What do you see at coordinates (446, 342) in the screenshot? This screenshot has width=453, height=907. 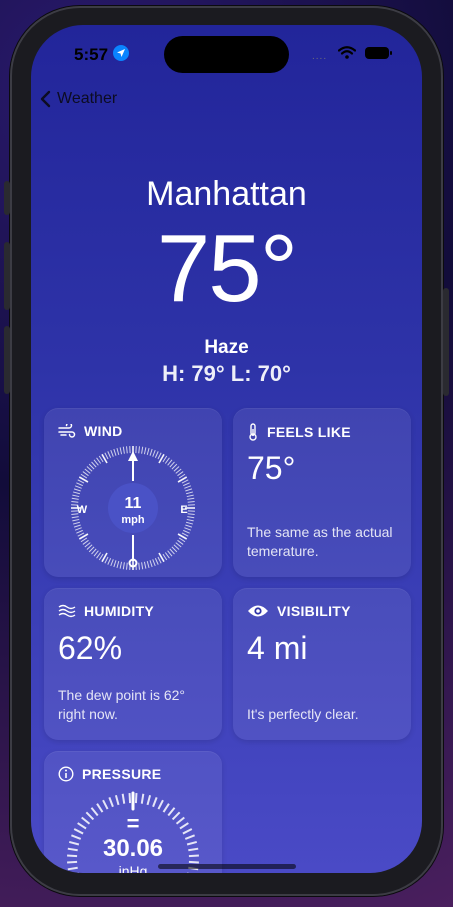 I see `side-button` at bounding box center [446, 342].